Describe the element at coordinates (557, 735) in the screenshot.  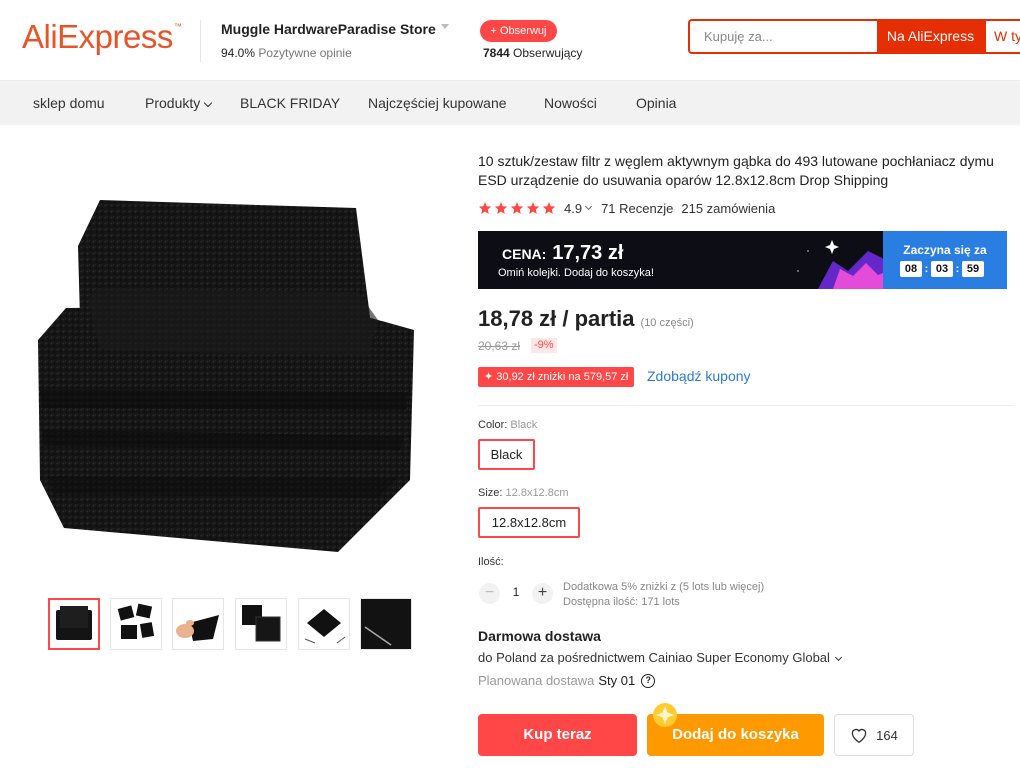
I see `buy-now-button: Kup teraz` at that location.